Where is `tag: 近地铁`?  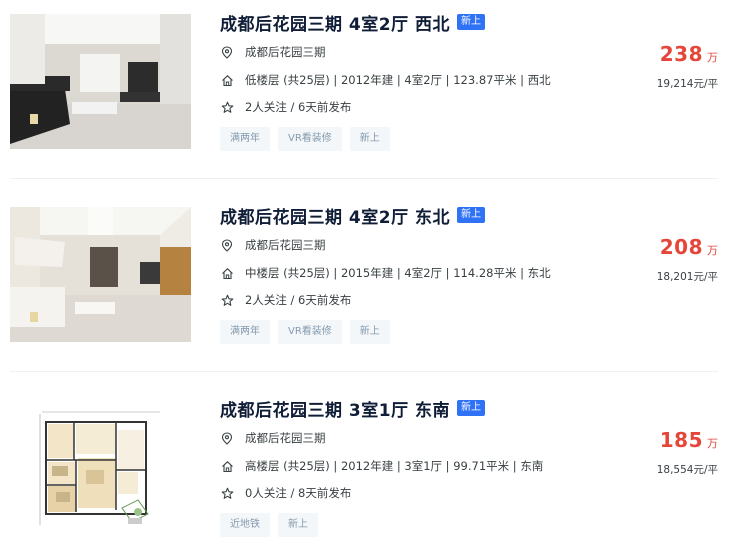 tag: 近地铁 is located at coordinates (245, 525).